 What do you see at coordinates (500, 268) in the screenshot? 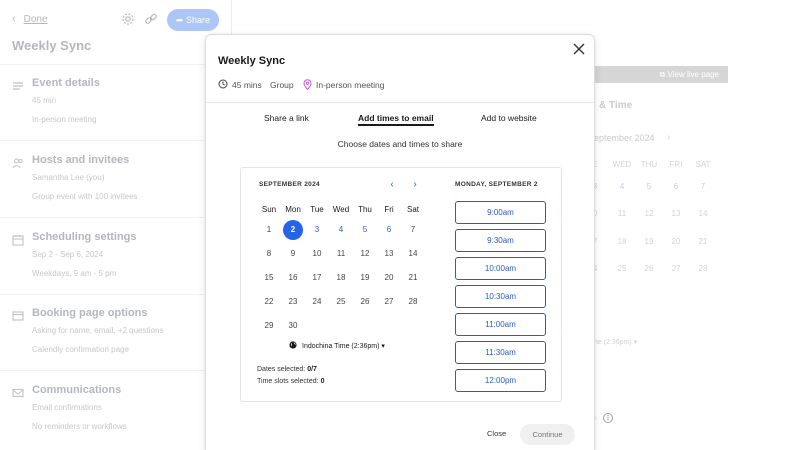
I see `time-slot-button: 10:00am` at bounding box center [500, 268].